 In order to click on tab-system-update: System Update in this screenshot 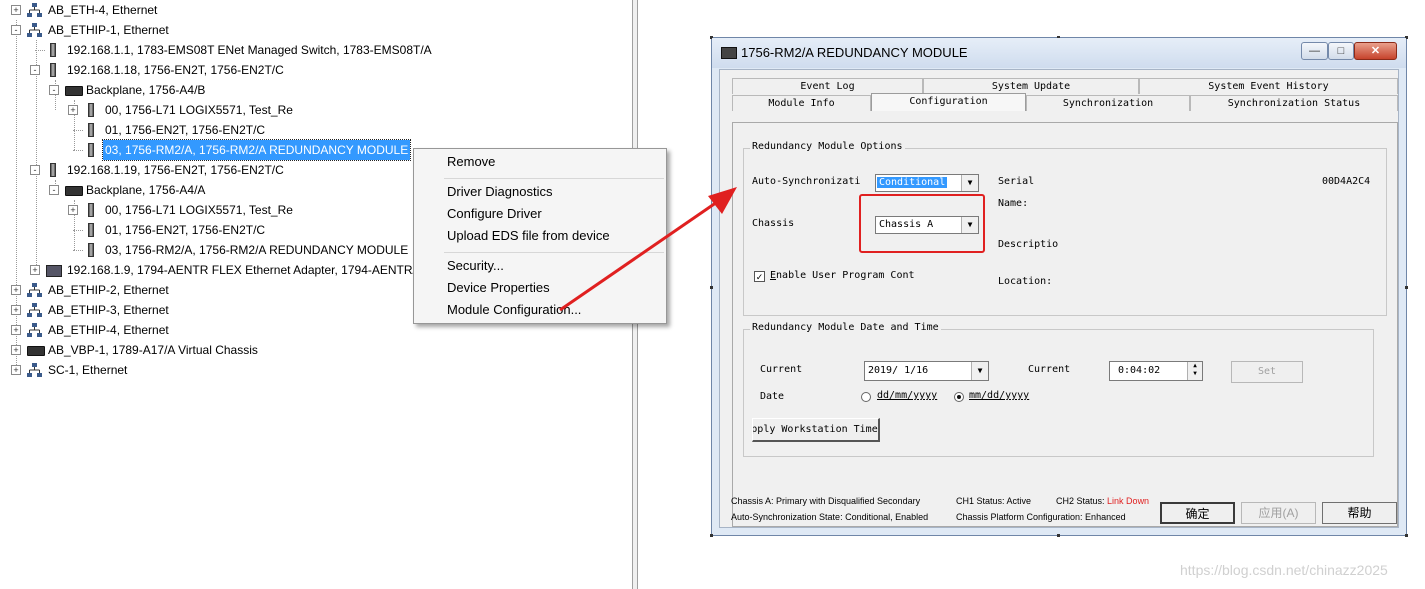, I will do `click(1031, 86)`.